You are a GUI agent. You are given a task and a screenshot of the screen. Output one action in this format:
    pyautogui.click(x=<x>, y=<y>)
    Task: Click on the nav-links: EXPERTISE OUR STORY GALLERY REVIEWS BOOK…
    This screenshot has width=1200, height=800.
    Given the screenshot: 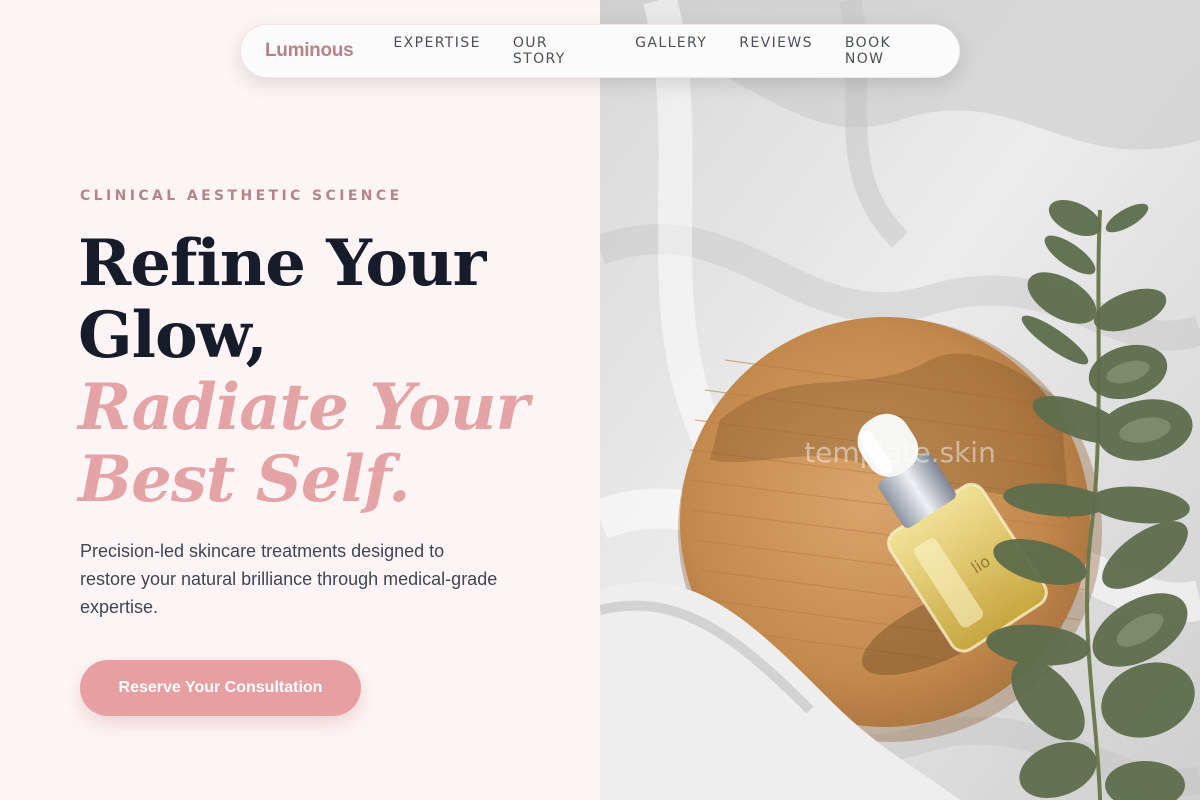 What is the action you would take?
    pyautogui.click(x=663, y=51)
    